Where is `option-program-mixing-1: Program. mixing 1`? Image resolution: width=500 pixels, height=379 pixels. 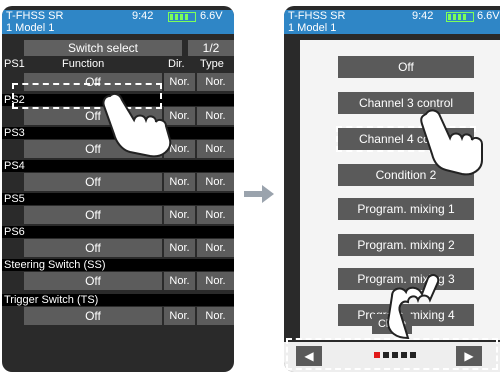 option-program-mixing-1: Program. mixing 1 is located at coordinates (406, 209).